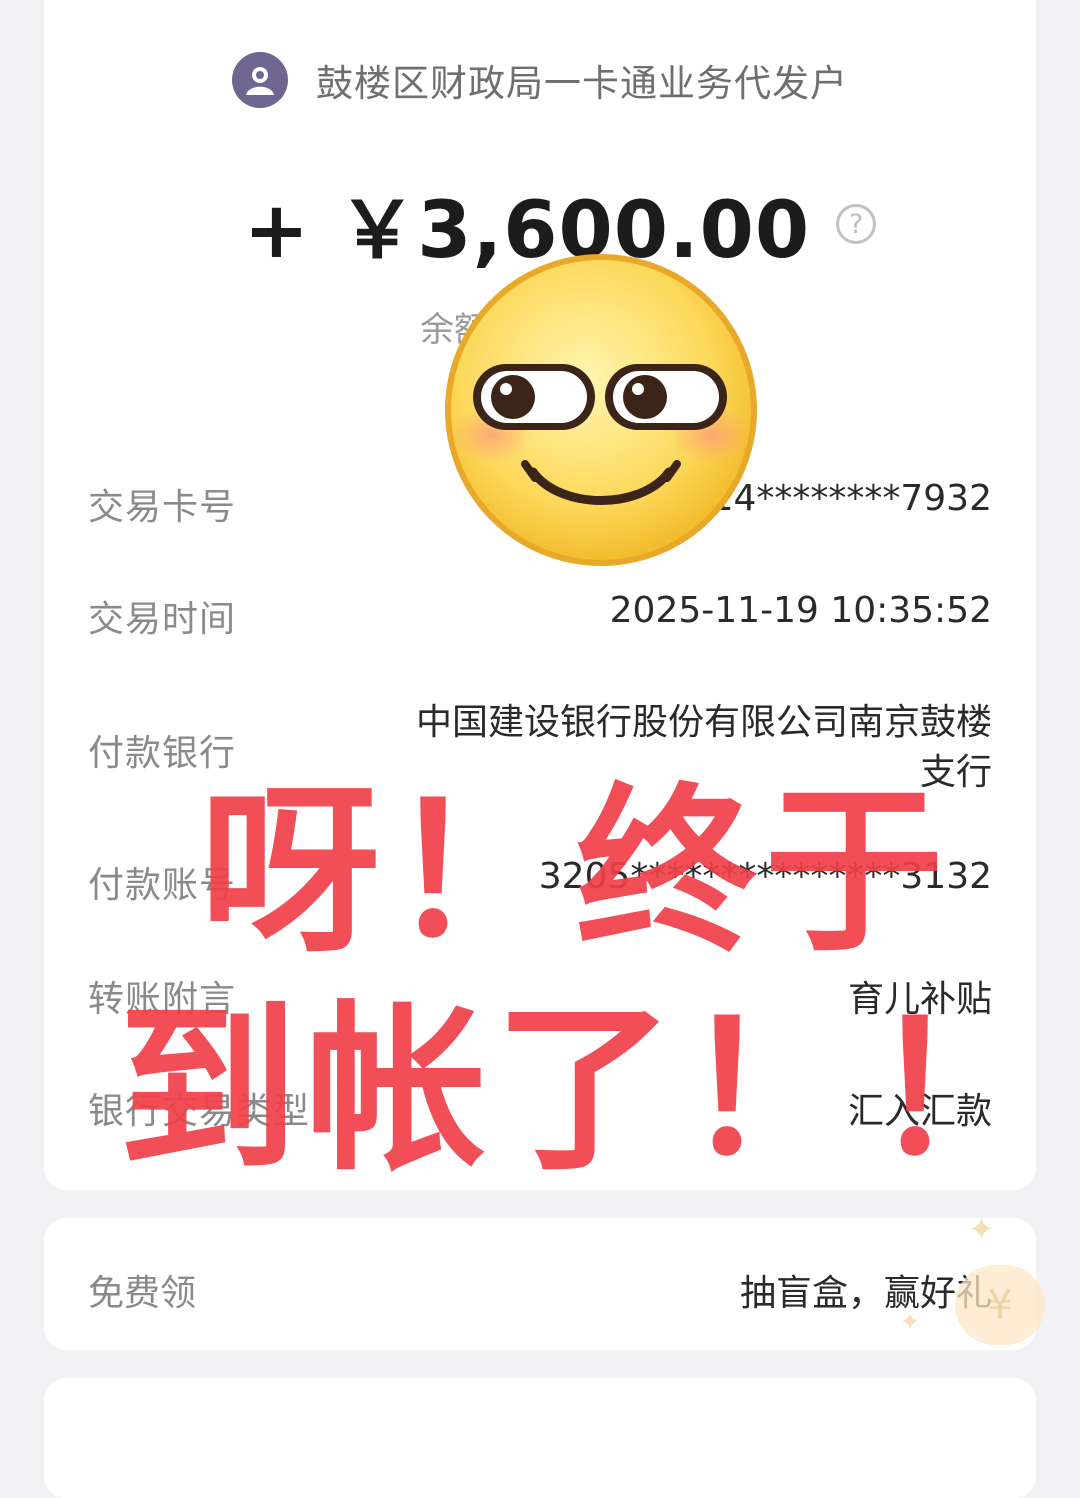 The width and height of the screenshot is (1080, 1498). Describe the element at coordinates (540, 1438) in the screenshot. I see `bottom-card` at that location.